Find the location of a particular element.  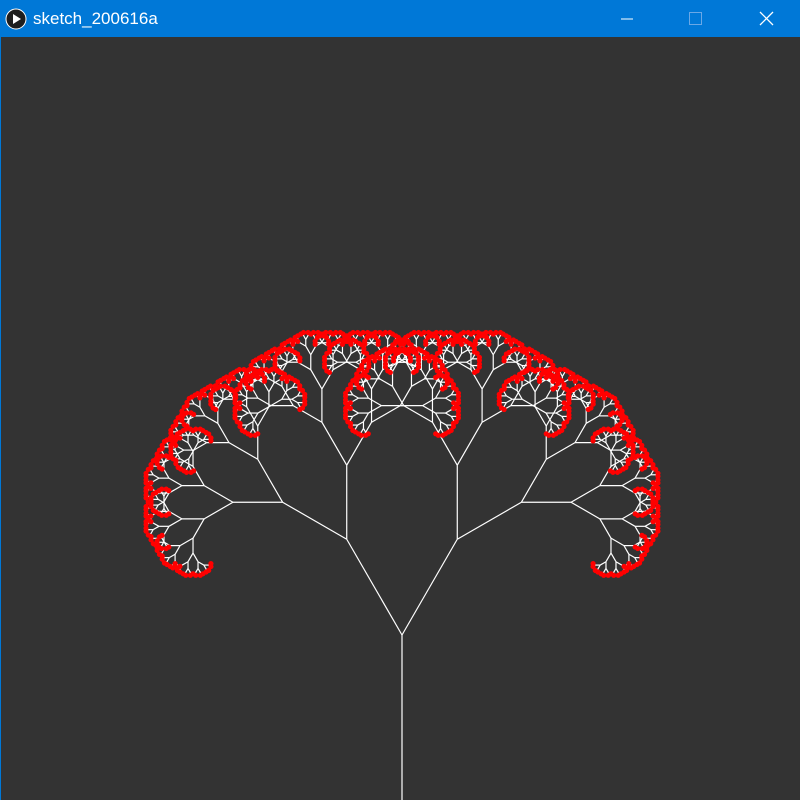

maximize-button is located at coordinates (696, 18).